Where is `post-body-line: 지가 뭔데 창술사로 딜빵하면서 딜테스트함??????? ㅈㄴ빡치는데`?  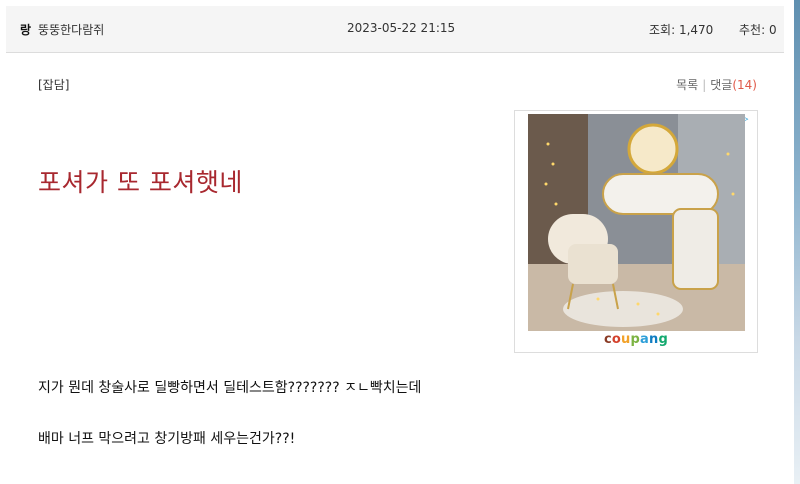 post-body-line: 지가 뭔데 창술사로 딜빵하면서 딜테스트함??????? ㅈㄴ빡치는데 is located at coordinates (230, 388).